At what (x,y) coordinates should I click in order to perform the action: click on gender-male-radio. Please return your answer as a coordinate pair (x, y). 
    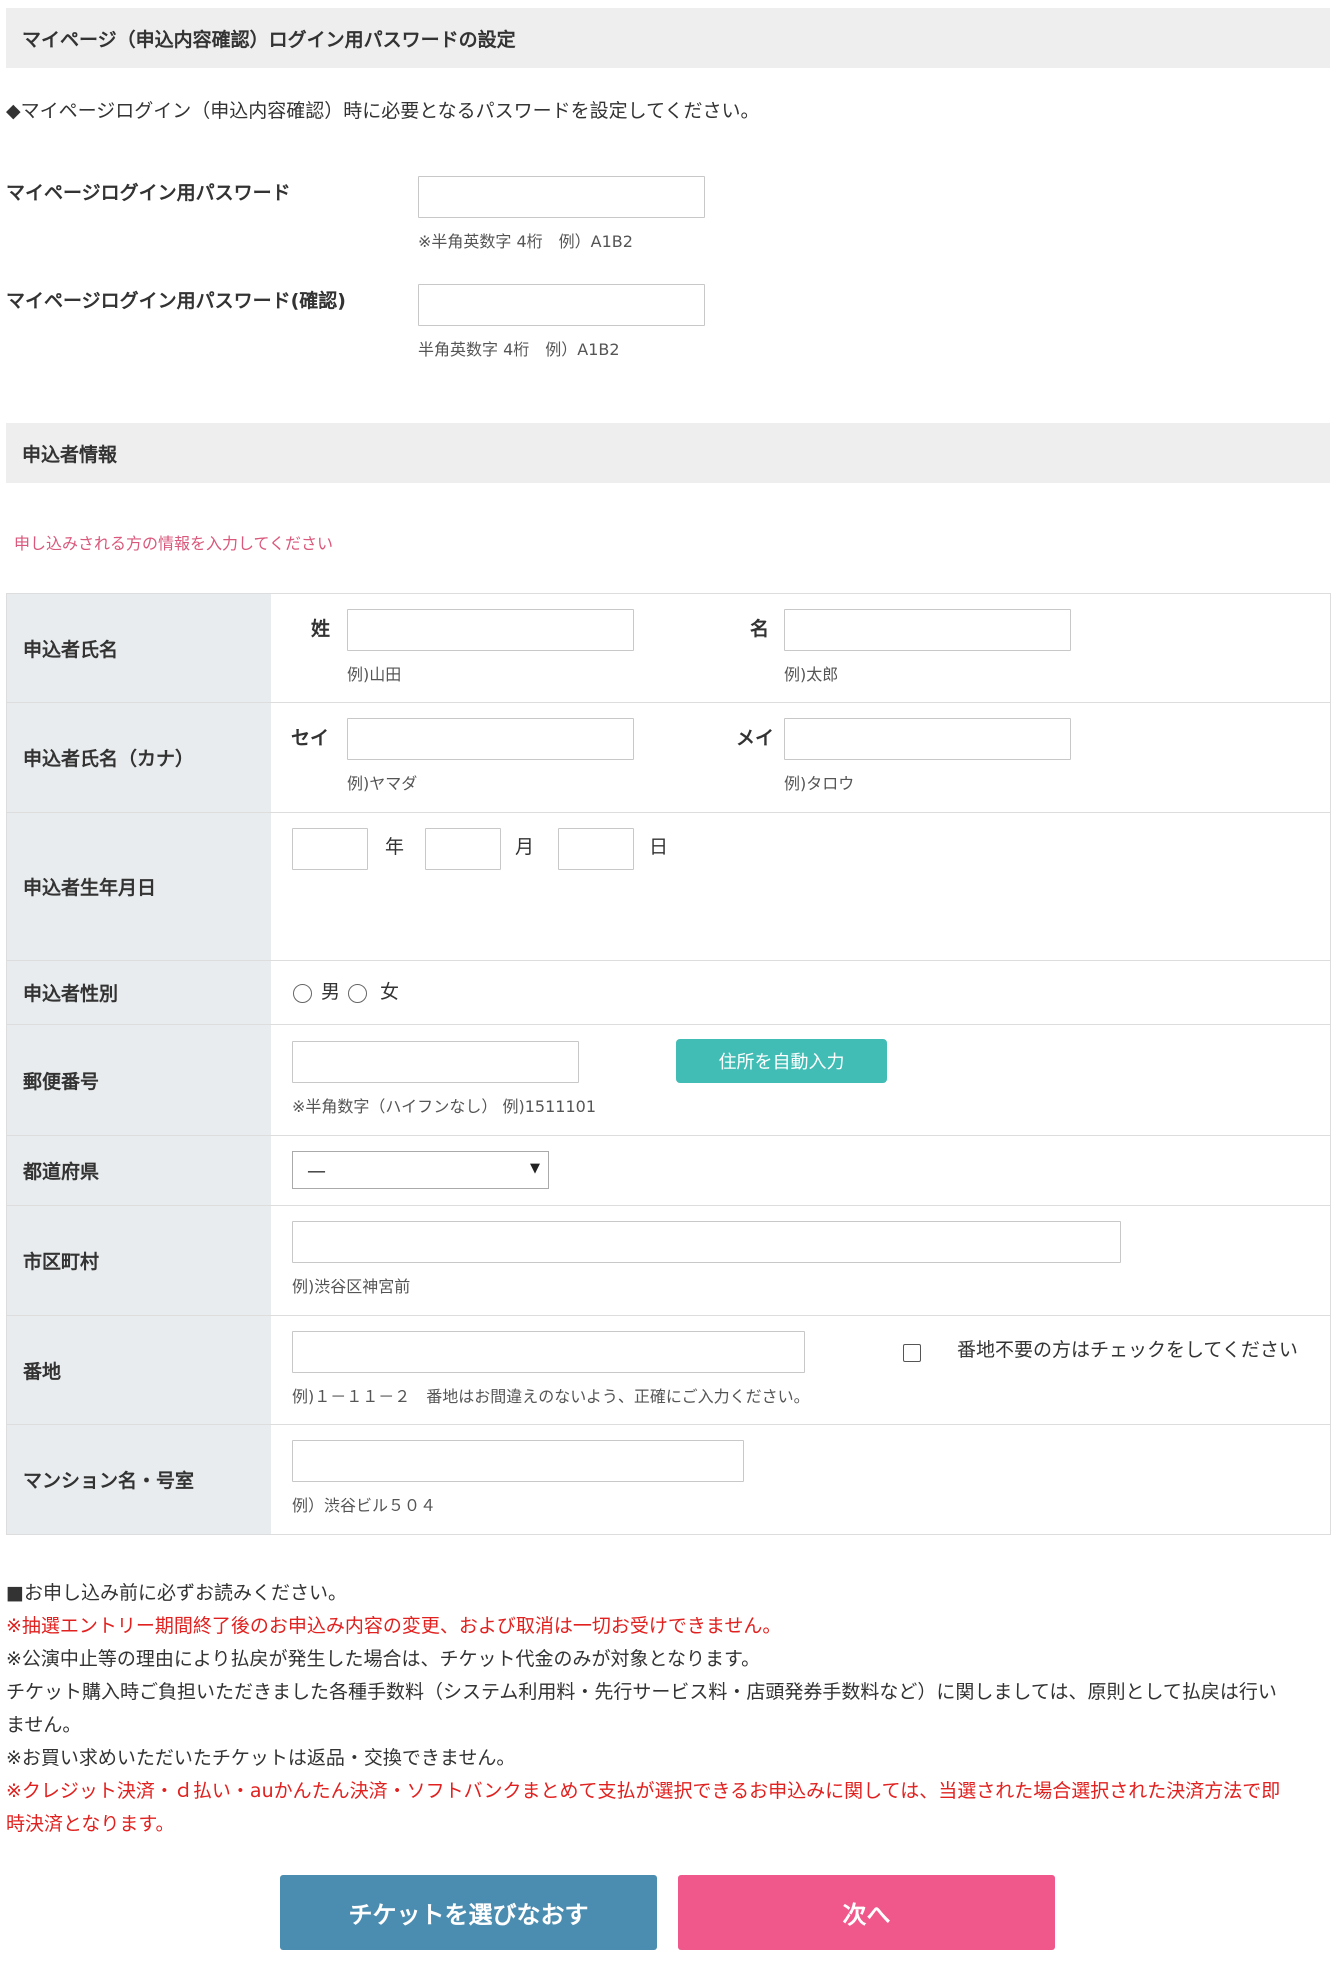
    Looking at the image, I should click on (302, 993).